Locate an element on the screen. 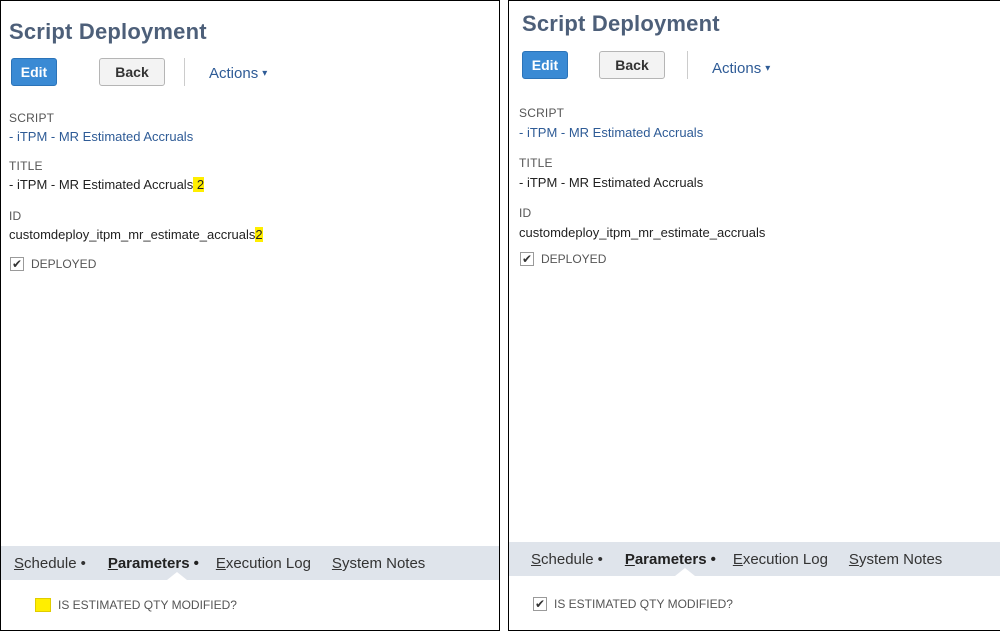 Image resolution: width=1000 pixels, height=631 pixels. title-value: - iTPM - MR Estimated Accruals 2 is located at coordinates (107, 184).